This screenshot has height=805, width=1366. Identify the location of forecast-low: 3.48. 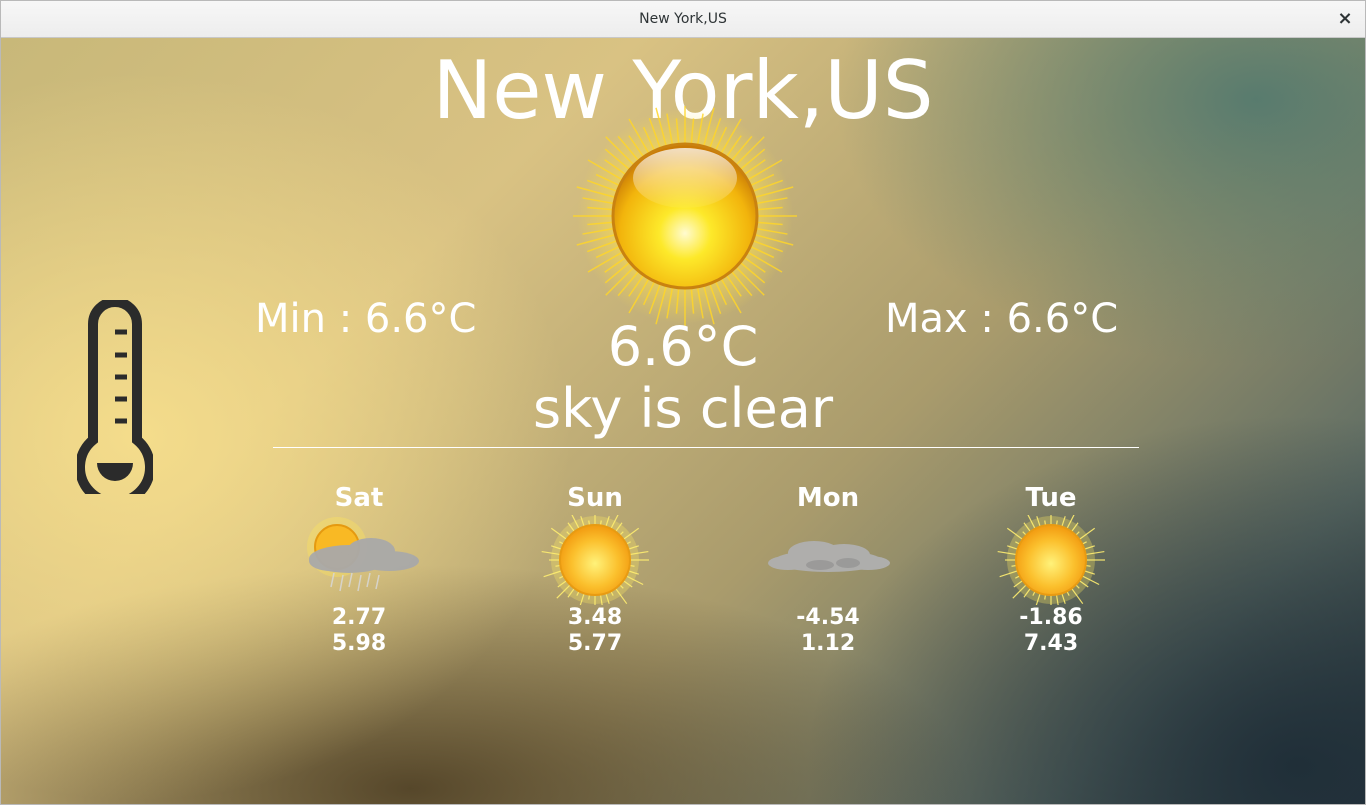
(595, 617).